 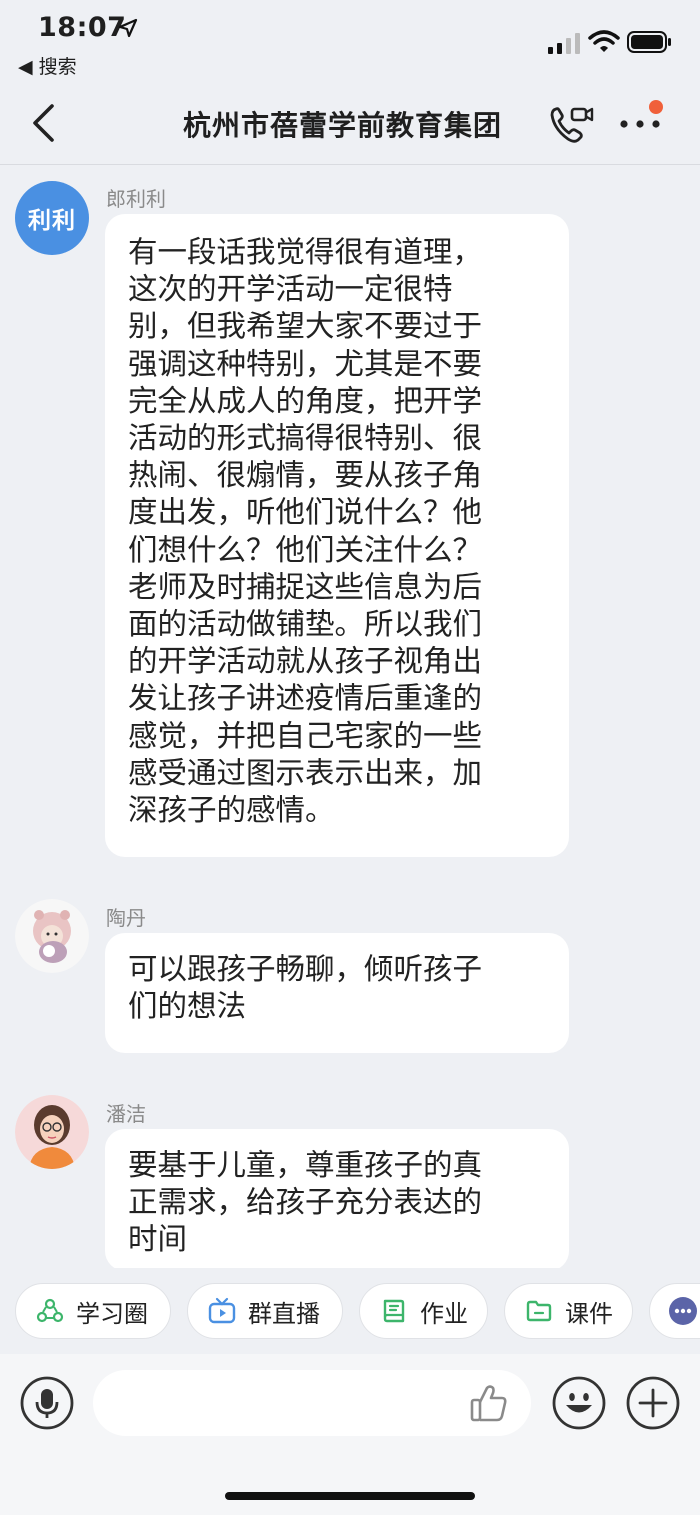 I want to click on thumbs-up-icon, so click(x=489, y=1403).